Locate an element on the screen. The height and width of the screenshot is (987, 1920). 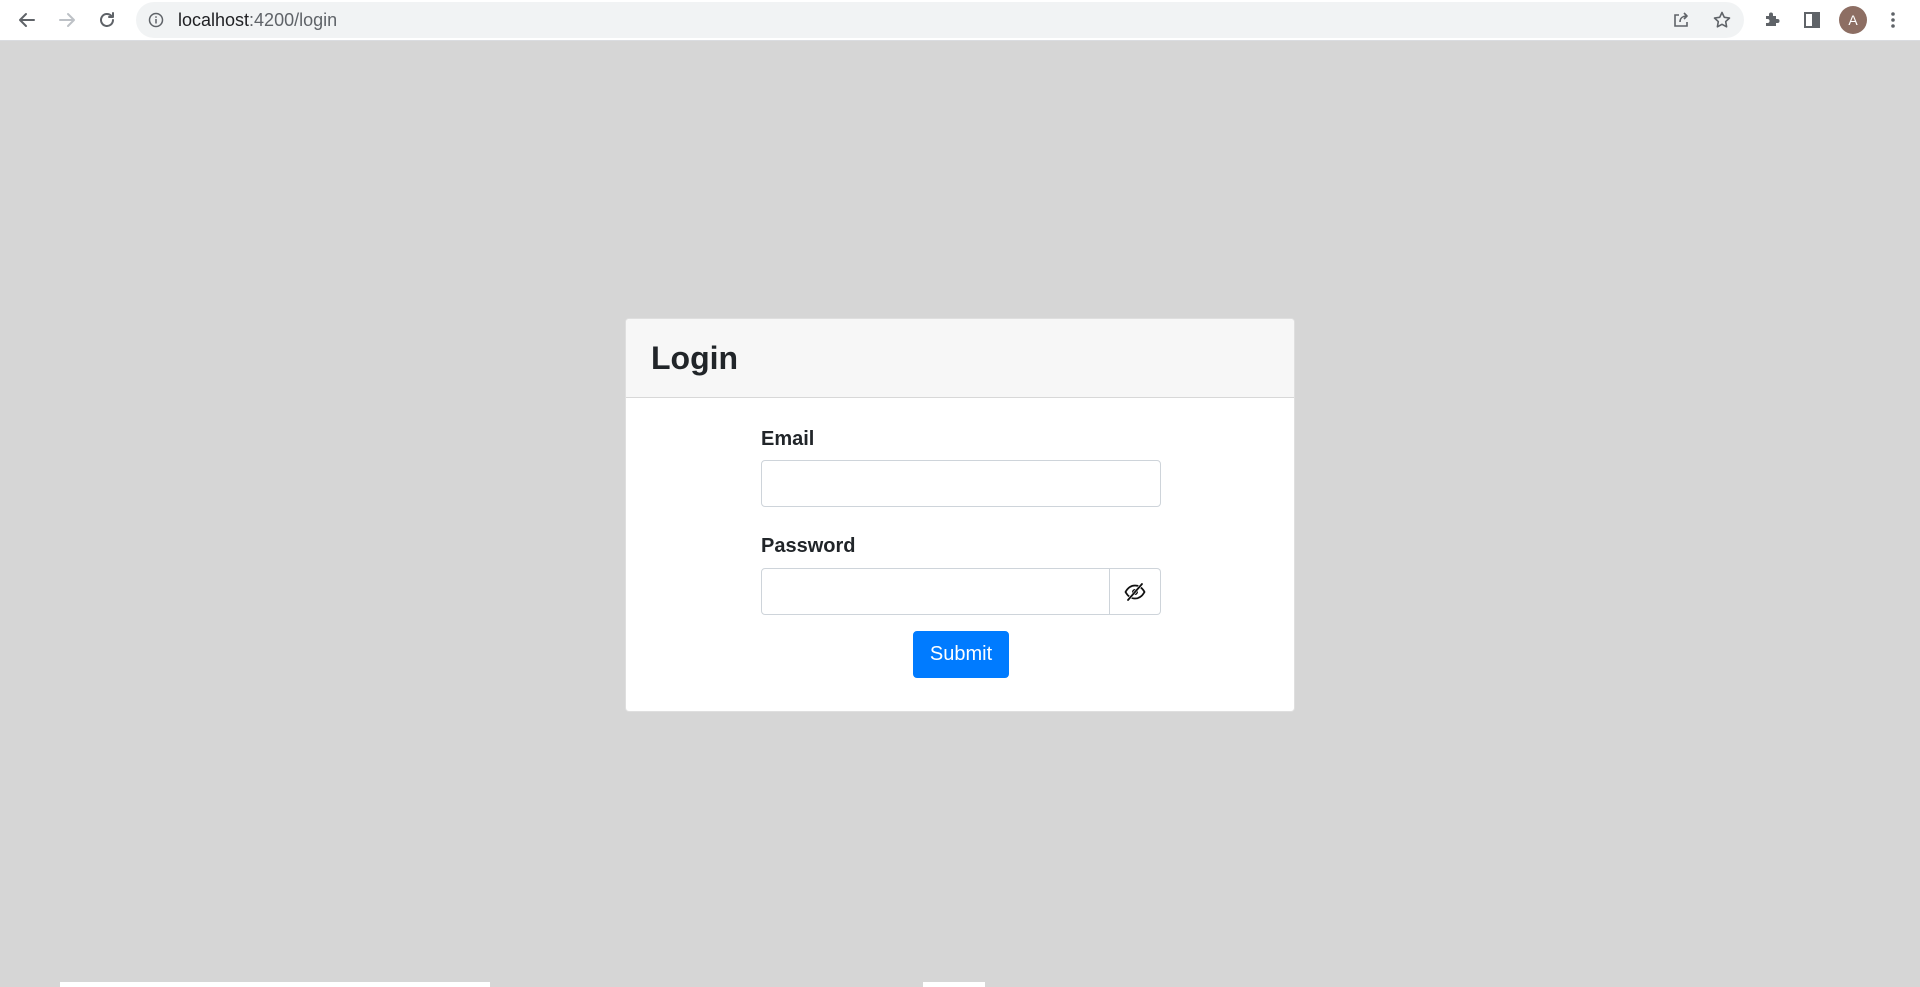
submit-button: Submit is located at coordinates (961, 654).